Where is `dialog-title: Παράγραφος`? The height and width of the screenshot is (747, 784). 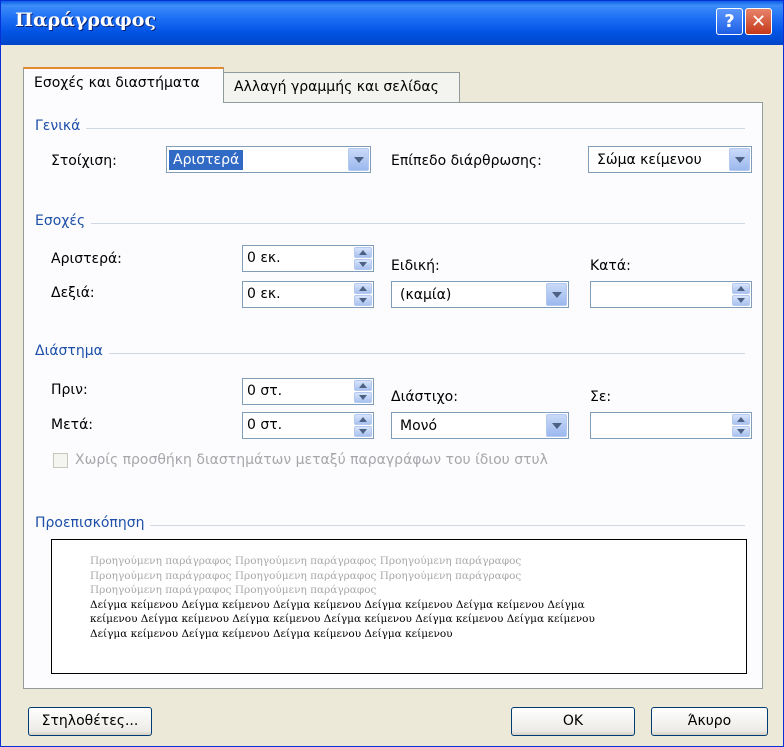 dialog-title: Παράγραφος is located at coordinates (86, 20).